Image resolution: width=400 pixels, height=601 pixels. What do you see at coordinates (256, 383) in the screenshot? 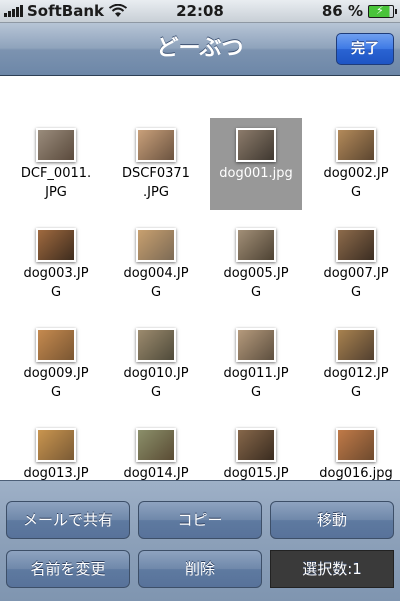
I see `file-name: dog011.JP G` at bounding box center [256, 383].